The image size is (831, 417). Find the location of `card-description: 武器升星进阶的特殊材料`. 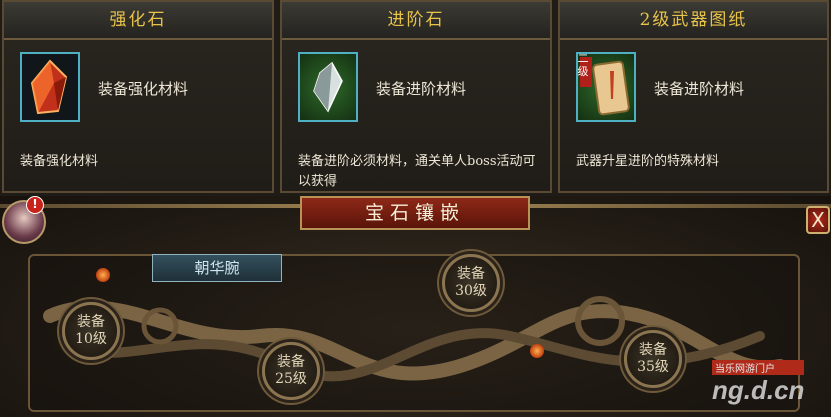

card-description: 武器升星进阶的特殊材料 is located at coordinates (648, 161).